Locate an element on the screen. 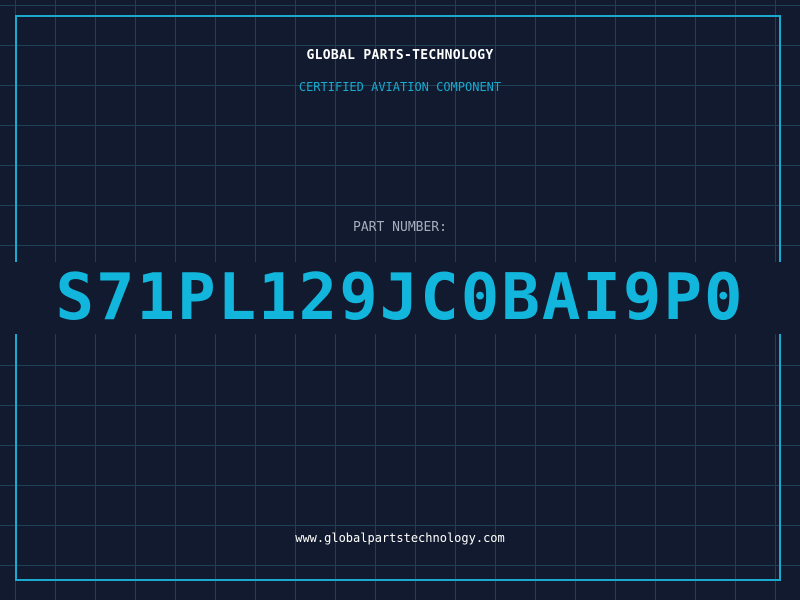 This screenshot has height=600, width=800. company-name: GLOBAL PARTS-TECHNOLOGY is located at coordinates (400, 55).